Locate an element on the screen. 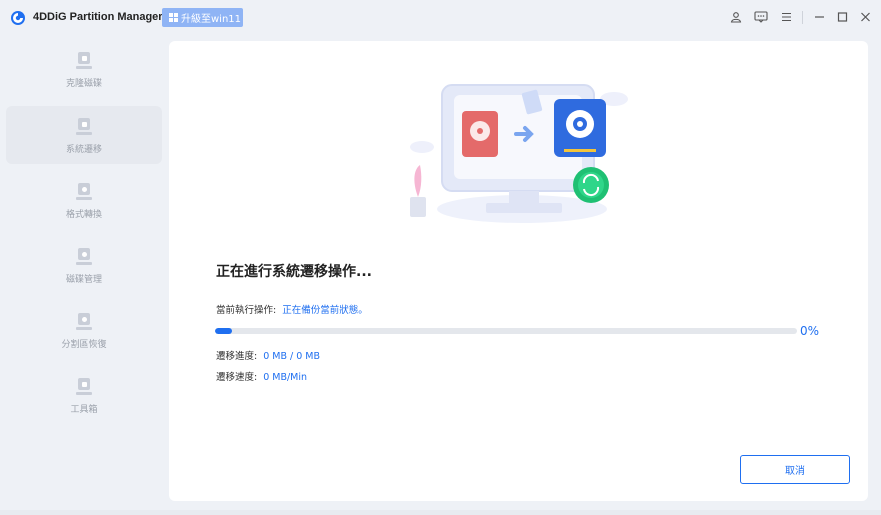  app-logo-icon is located at coordinates (18, 18).